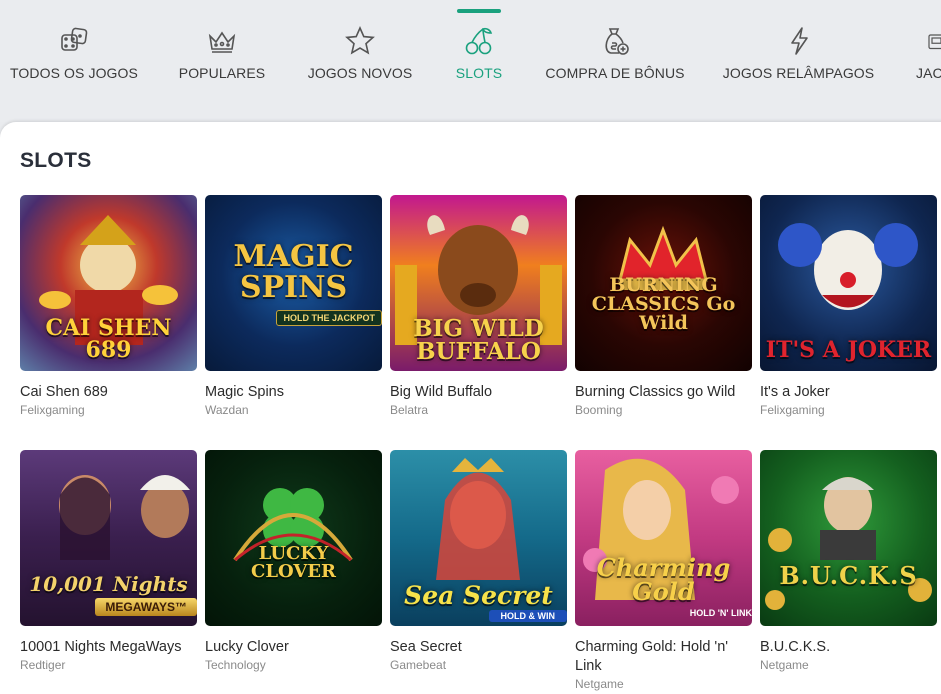 This screenshot has height=694, width=941. I want to click on active-tab-indicator, so click(479, 11).